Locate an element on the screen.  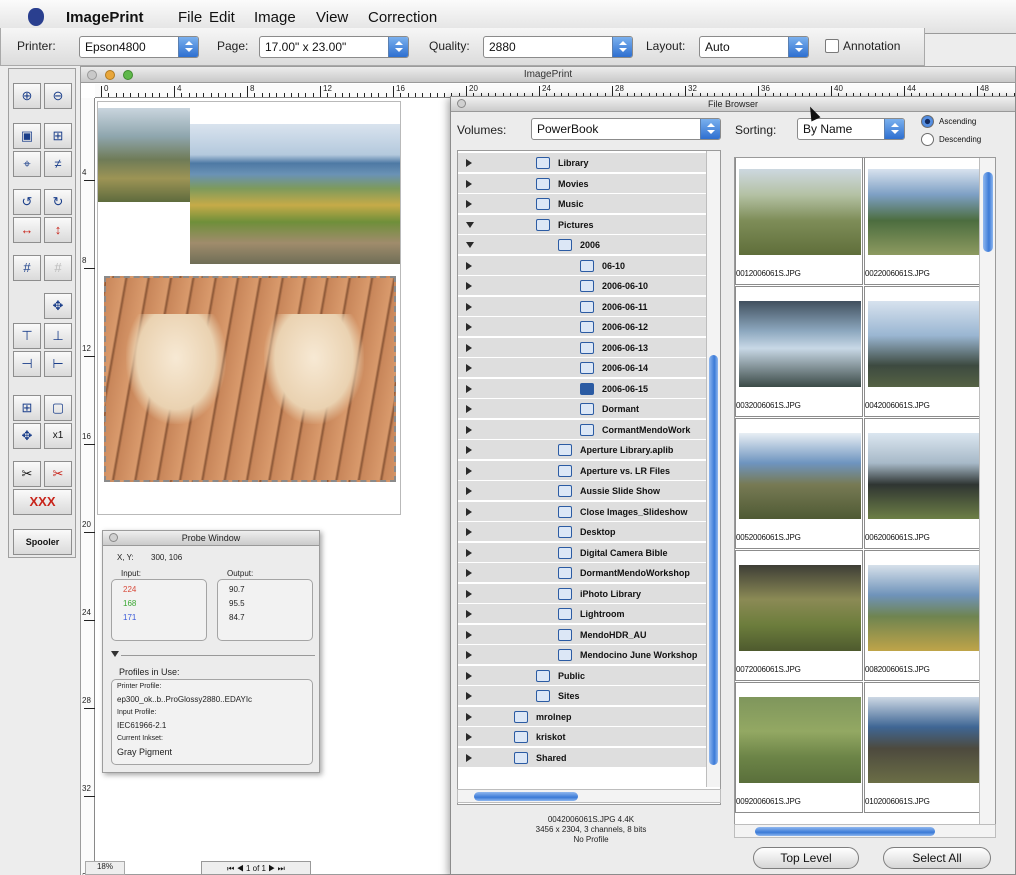
tree-row: MendoHDR_AU is located at coordinates (582, 634).